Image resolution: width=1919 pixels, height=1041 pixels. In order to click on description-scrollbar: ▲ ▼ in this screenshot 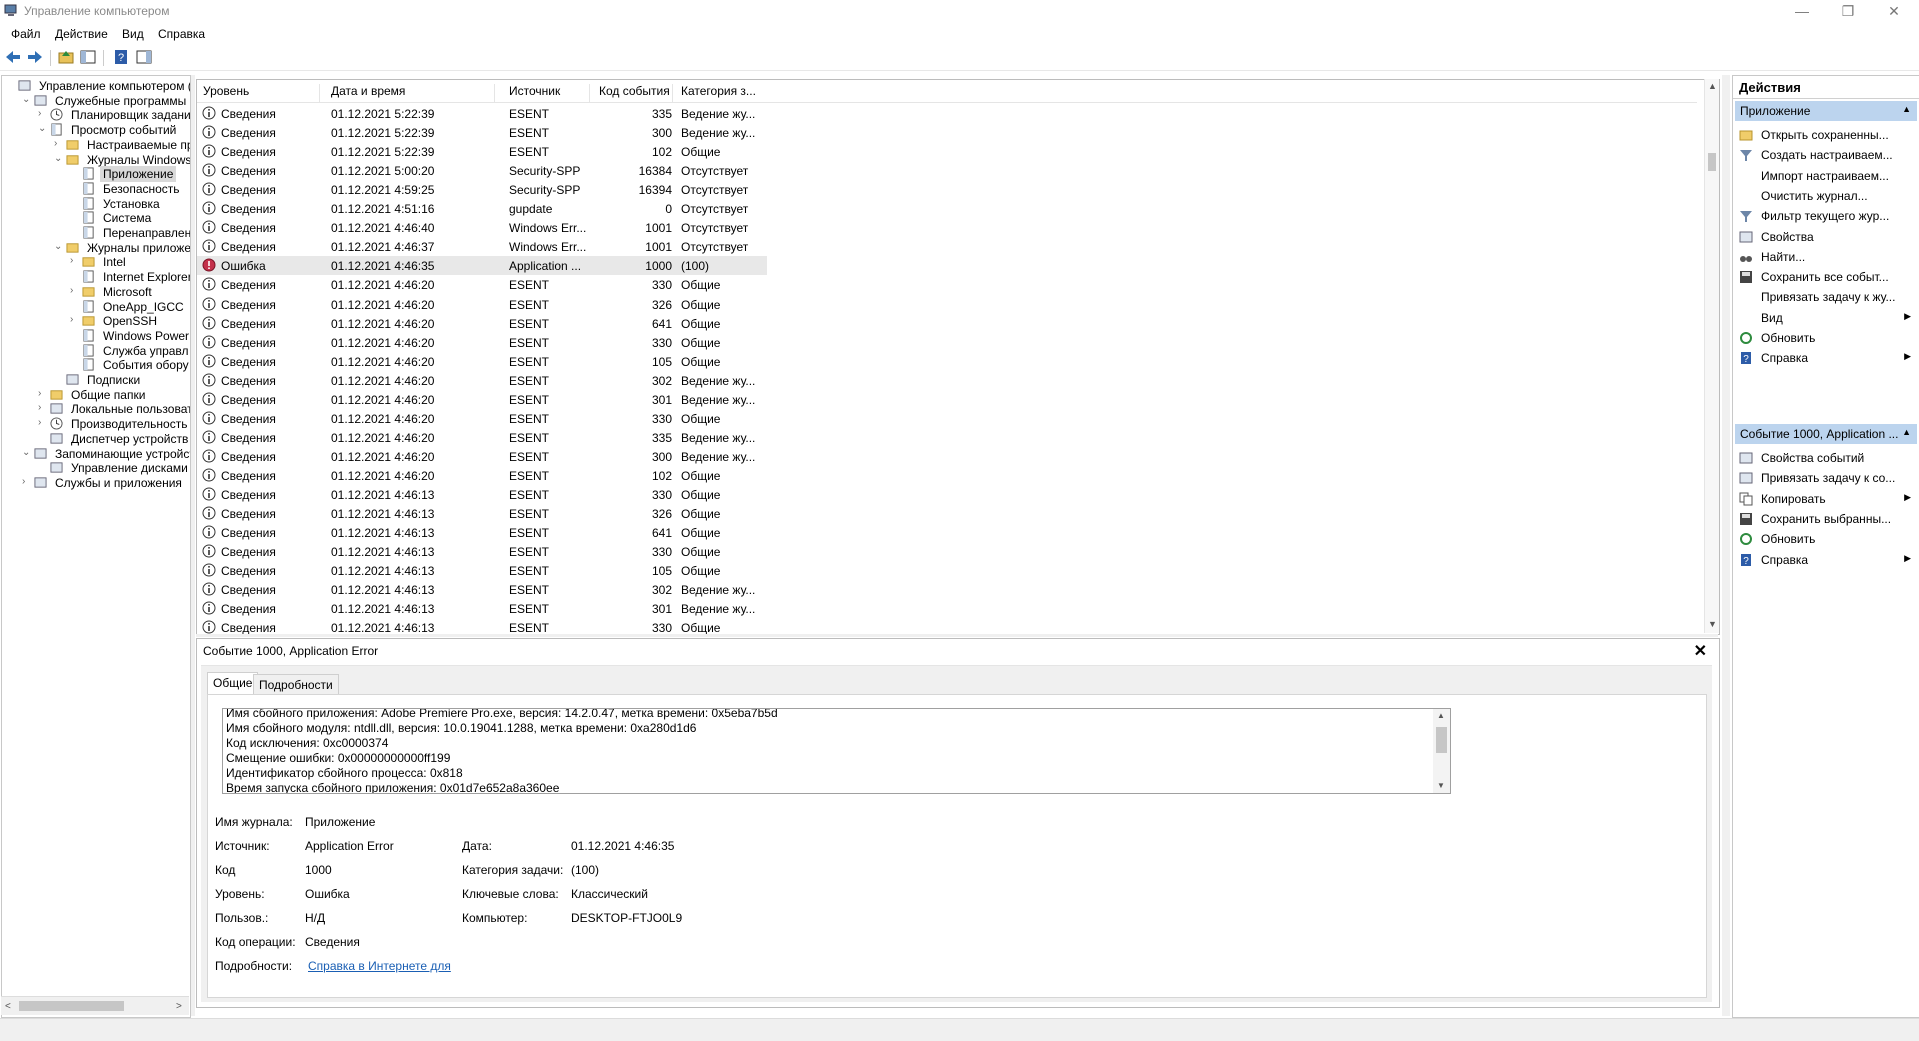, I will do `click(1441, 751)`.